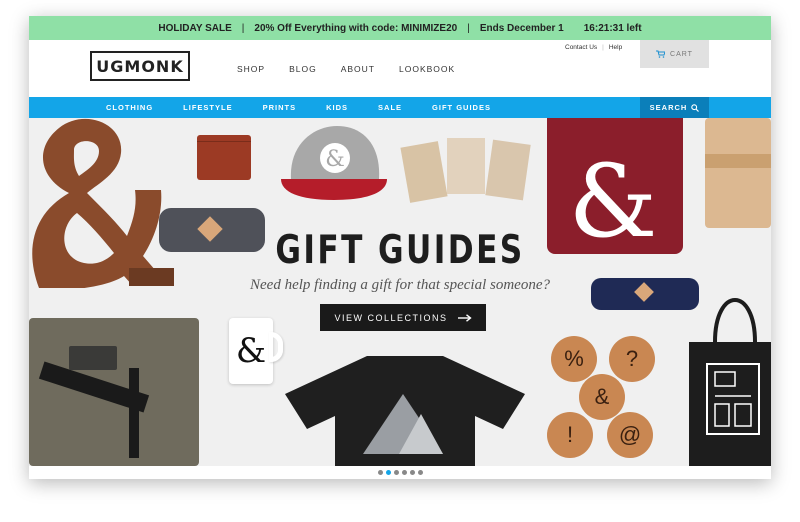 The height and width of the screenshot is (522, 800). I want to click on help-link: Help, so click(615, 47).